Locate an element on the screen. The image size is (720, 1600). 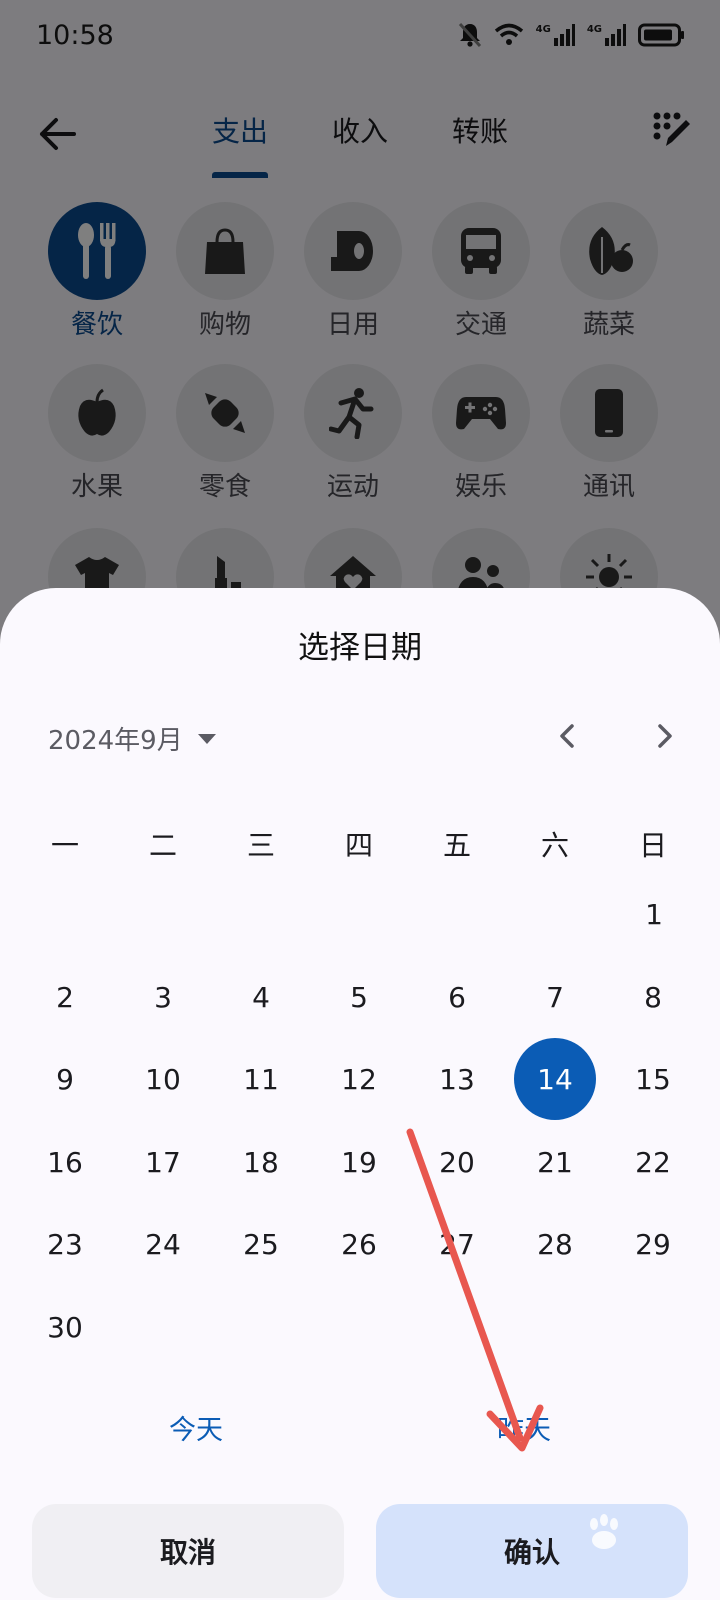
day-cell: 11 is located at coordinates (261, 1079).